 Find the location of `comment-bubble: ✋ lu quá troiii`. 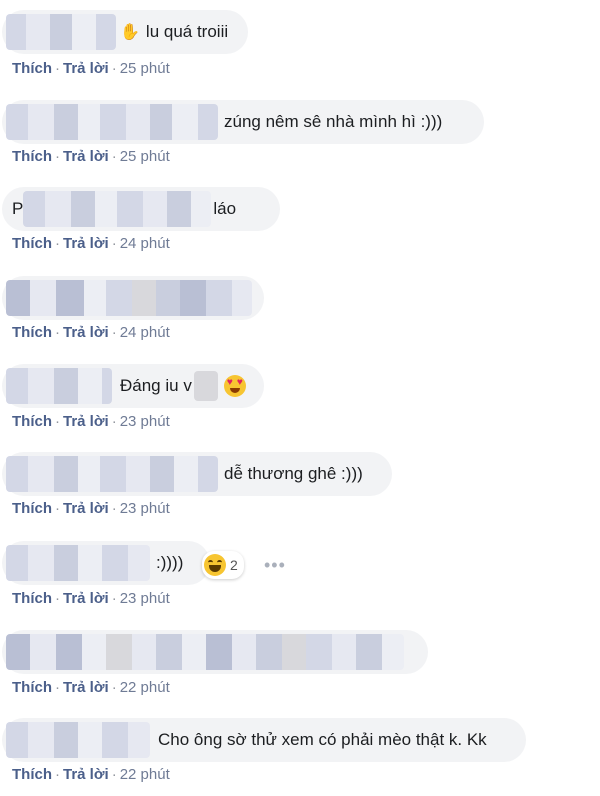

comment-bubble: ✋ lu quá troiii is located at coordinates (125, 32).